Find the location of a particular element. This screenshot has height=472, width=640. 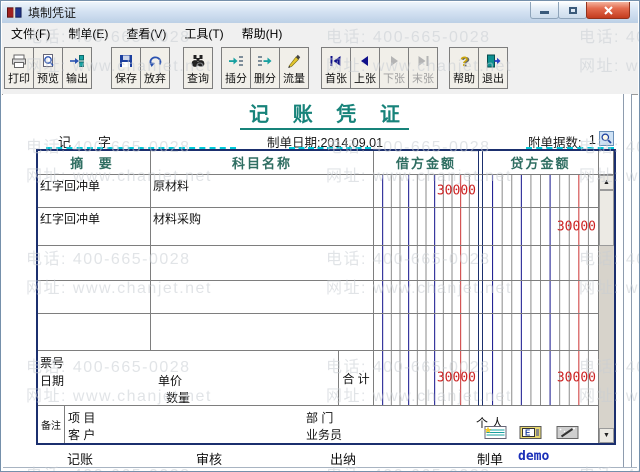

close-button is located at coordinates (608, 10).